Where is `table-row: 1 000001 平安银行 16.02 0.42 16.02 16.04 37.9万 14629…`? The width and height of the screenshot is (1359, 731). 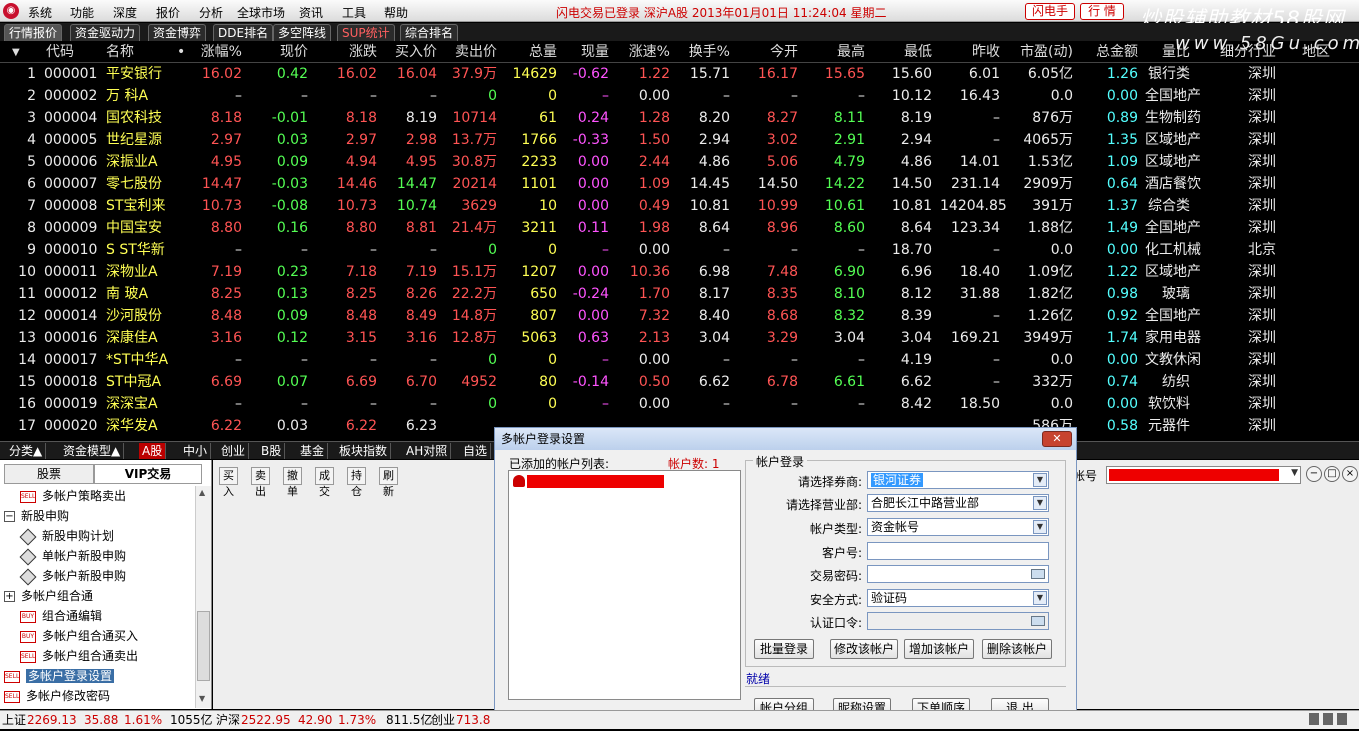
table-row: 1 000001 平安银行 16.02 0.42 16.02 16.04 37.9万 14629… is located at coordinates (679, 74).